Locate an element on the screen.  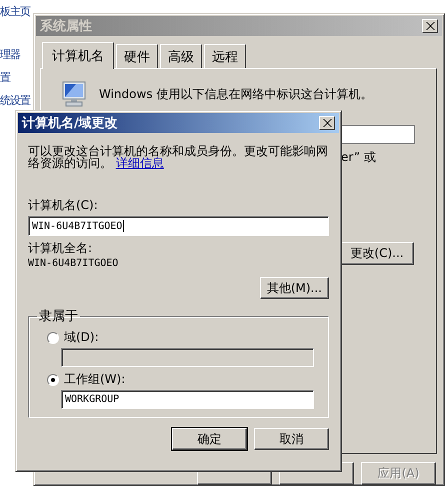
sidebar-link: 理器 is located at coordinates (10, 55).